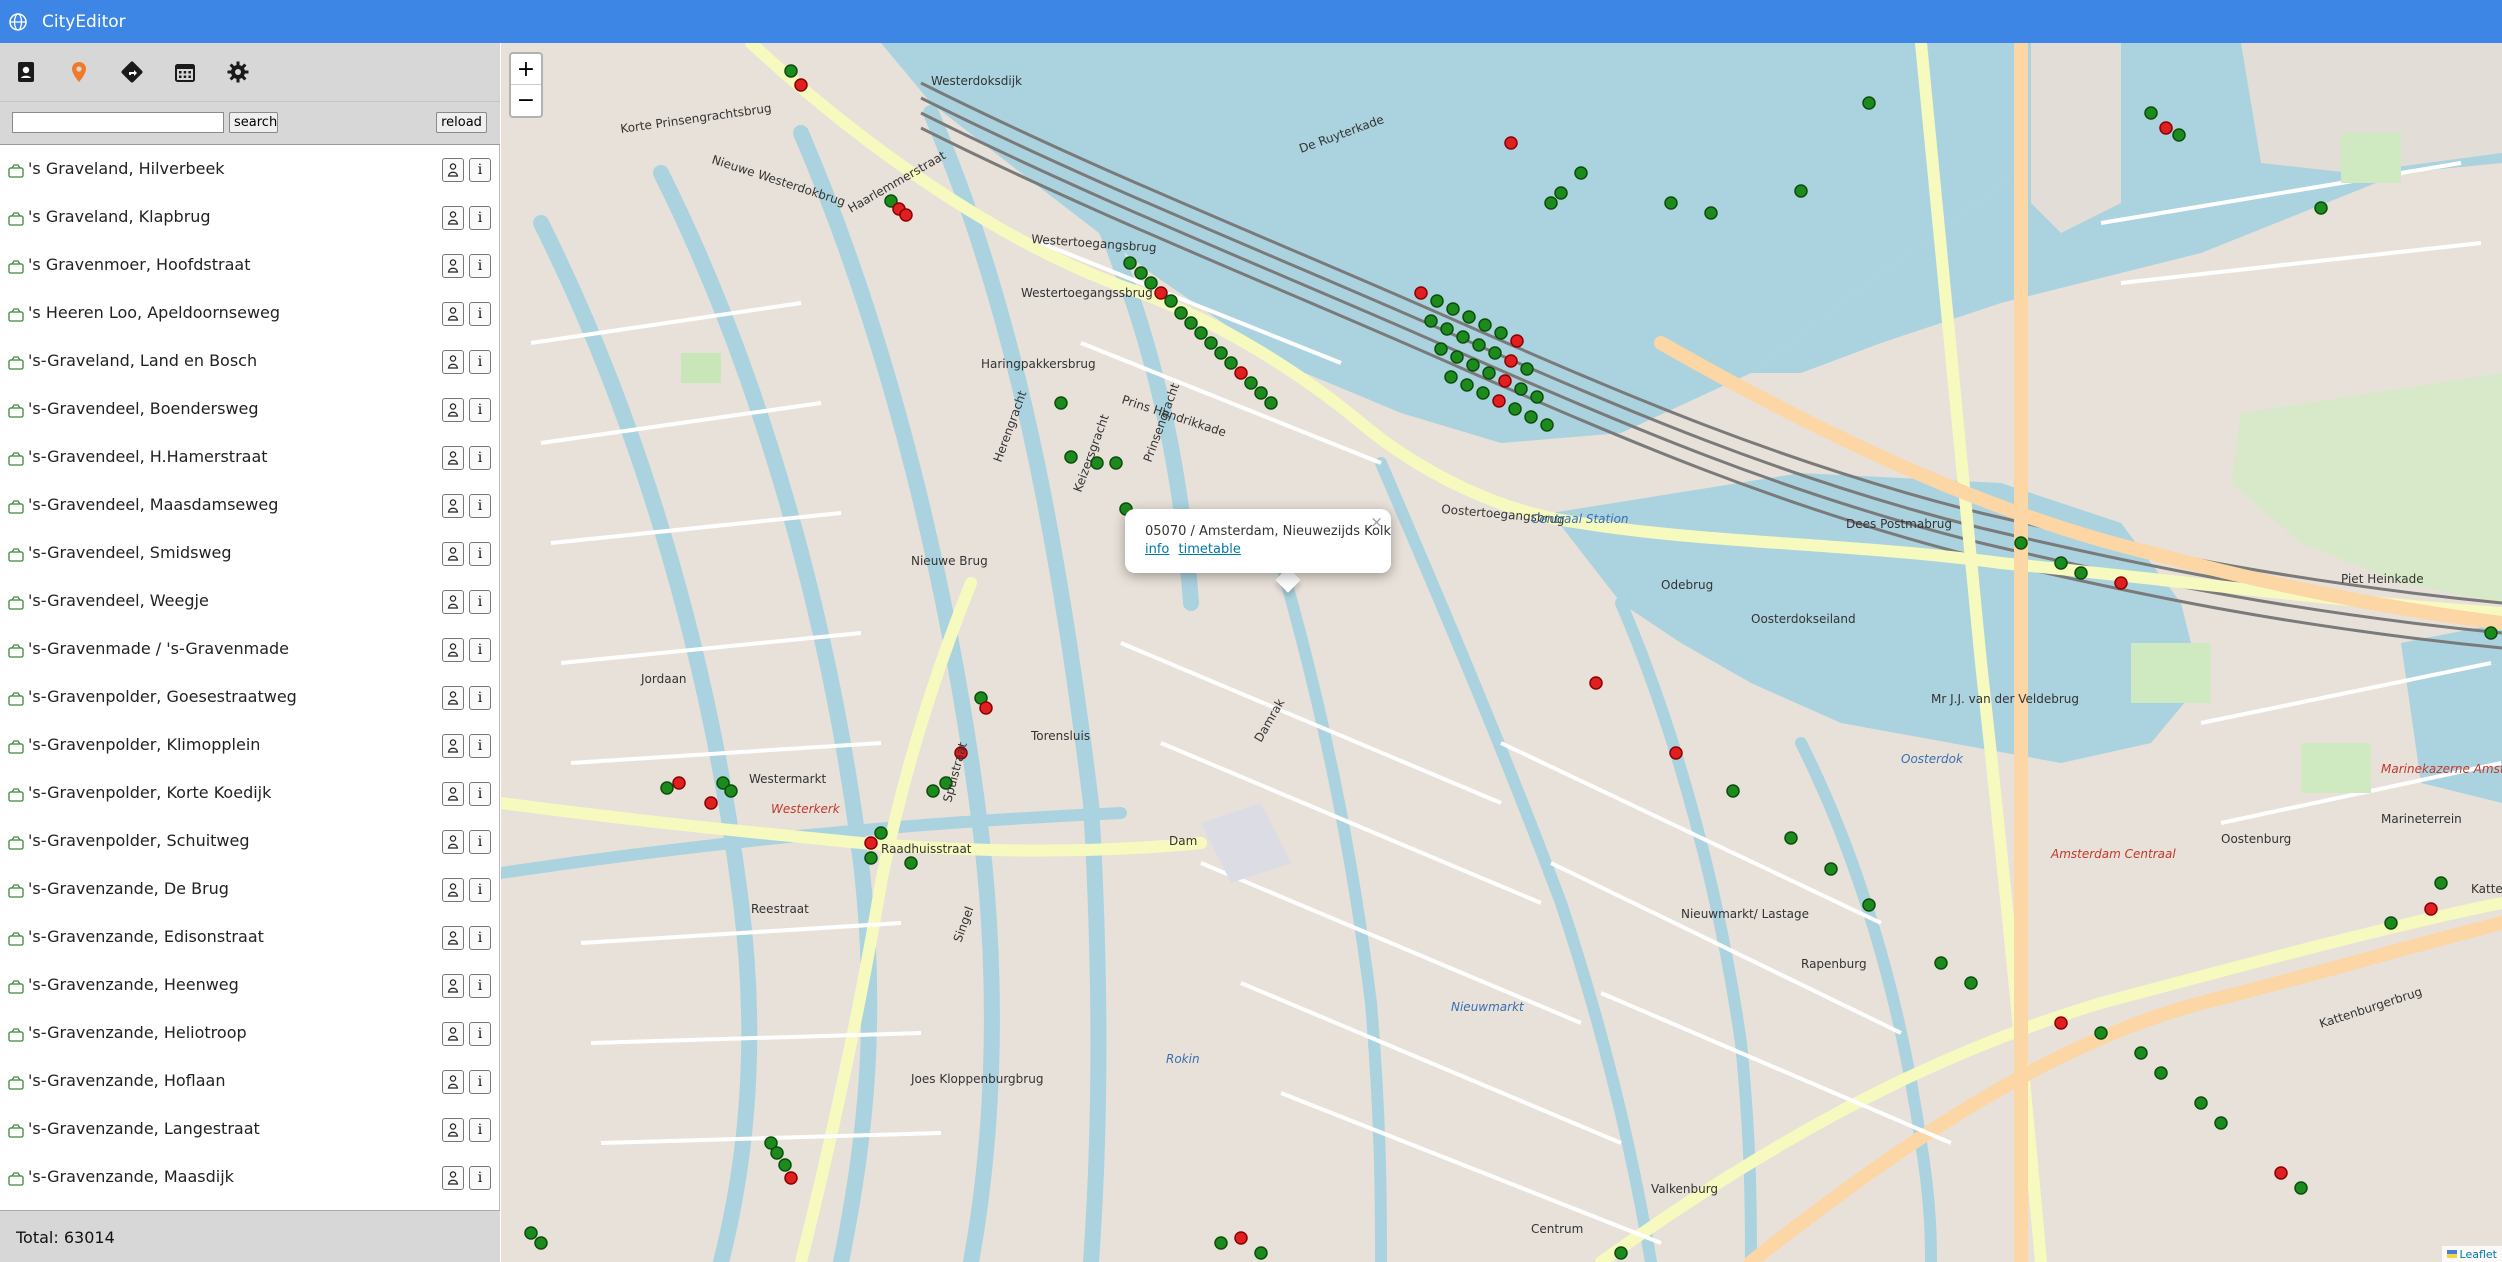 The height and width of the screenshot is (1262, 2502). What do you see at coordinates (250, 794) in the screenshot?
I see `list-item: 's-Gravenpolder, Korte Koedijk i` at bounding box center [250, 794].